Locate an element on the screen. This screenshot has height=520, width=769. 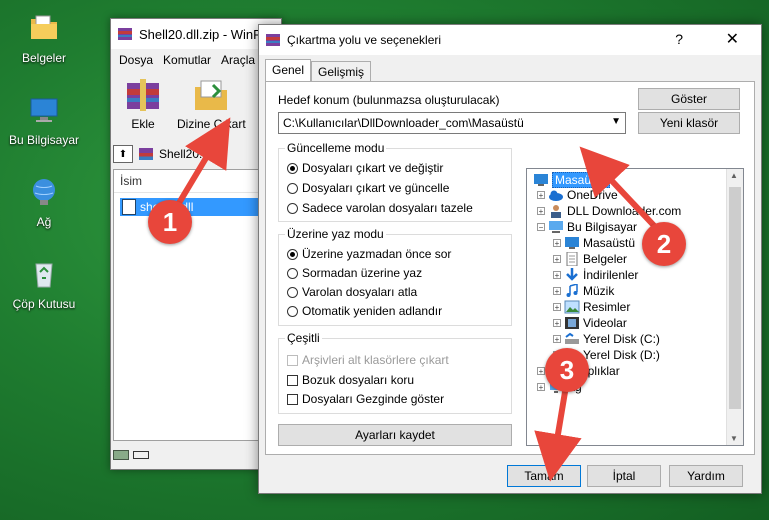
menu-tools: Araçla is located at coordinates (238, 60).